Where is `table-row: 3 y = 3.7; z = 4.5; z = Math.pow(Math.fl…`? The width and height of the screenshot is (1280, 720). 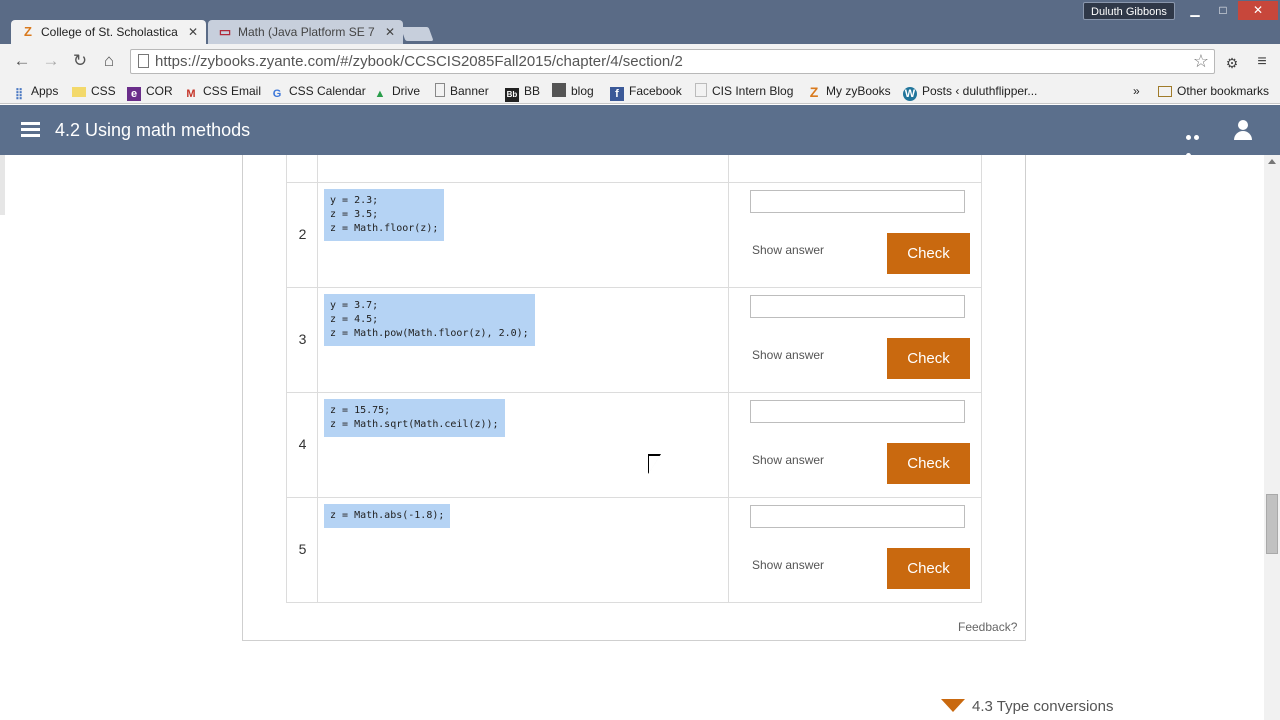 table-row: 3 y = 3.7; z = 4.5; z = Math.pow(Math.fl… is located at coordinates (634, 340).